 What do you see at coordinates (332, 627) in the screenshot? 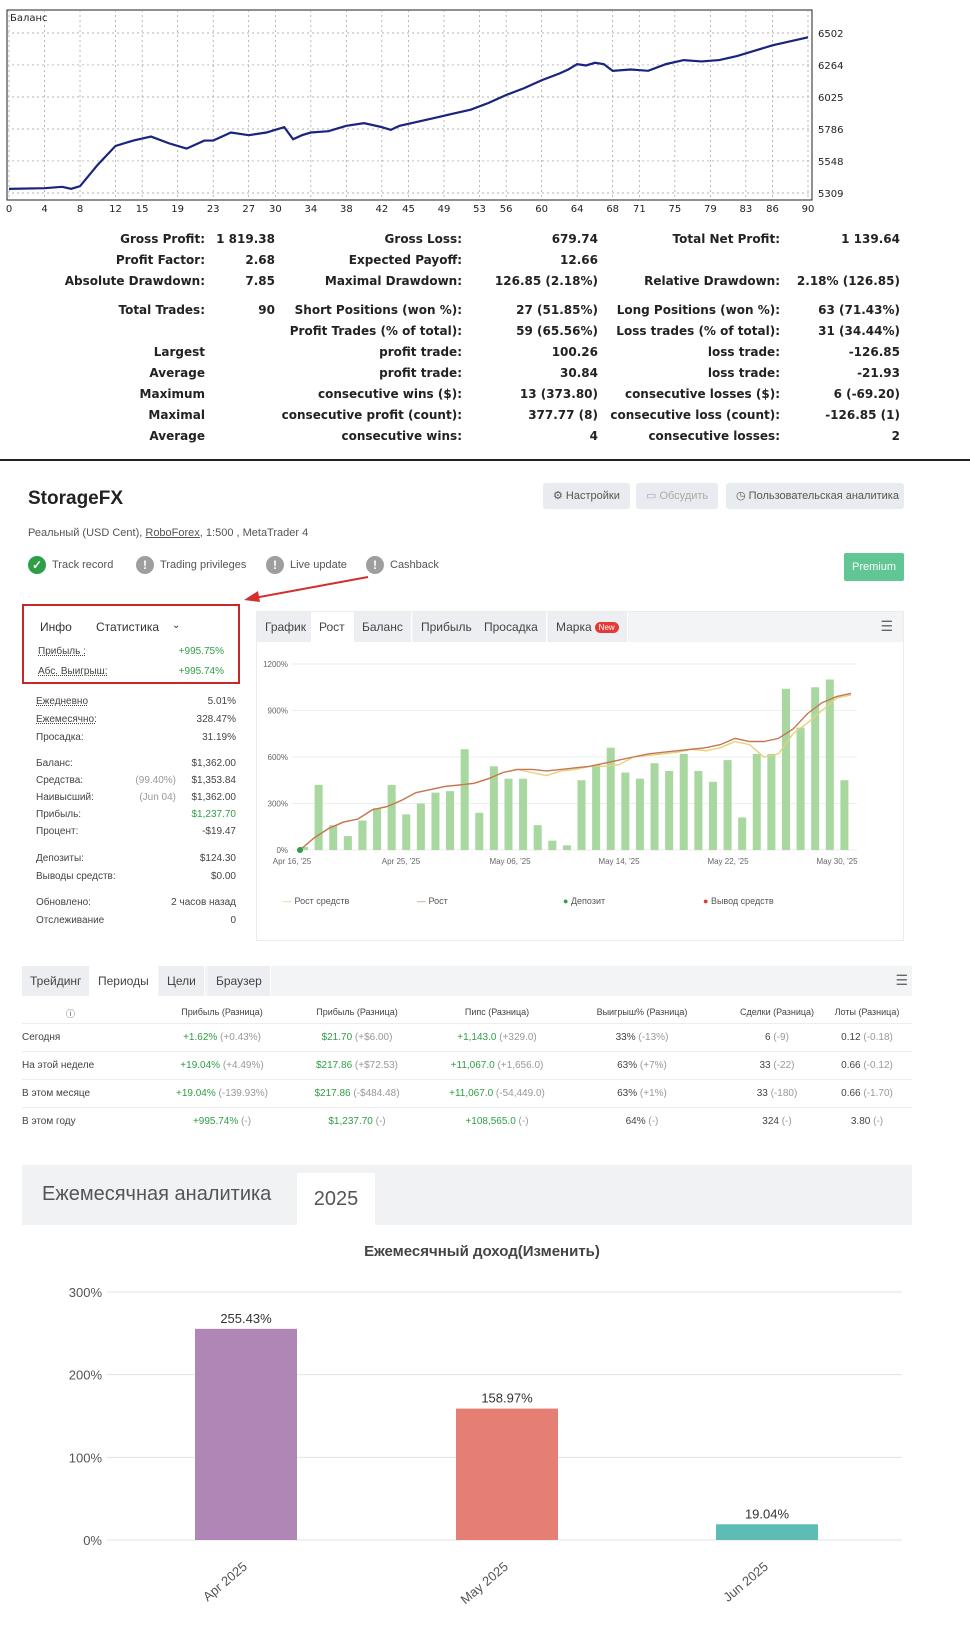
I see `tab-growth: Рост` at bounding box center [332, 627].